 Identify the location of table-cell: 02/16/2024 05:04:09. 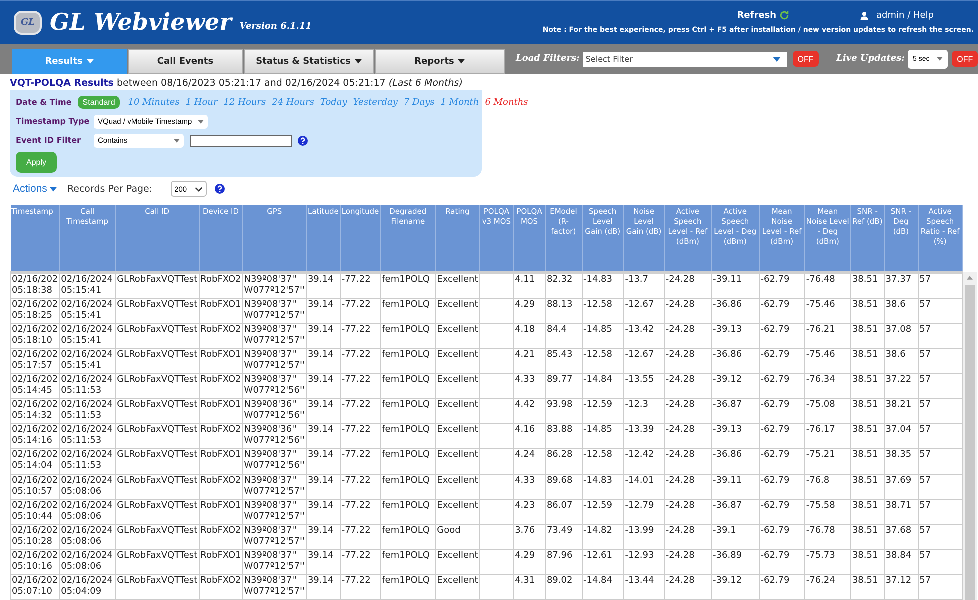
(87, 586).